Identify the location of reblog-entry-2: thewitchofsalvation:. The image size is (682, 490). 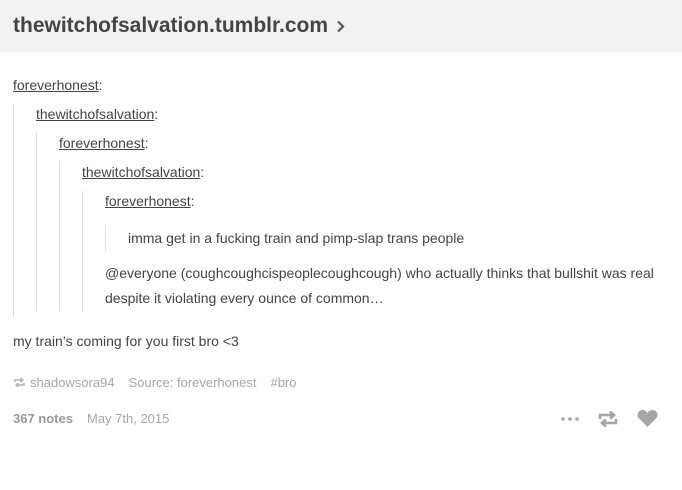
(97, 114).